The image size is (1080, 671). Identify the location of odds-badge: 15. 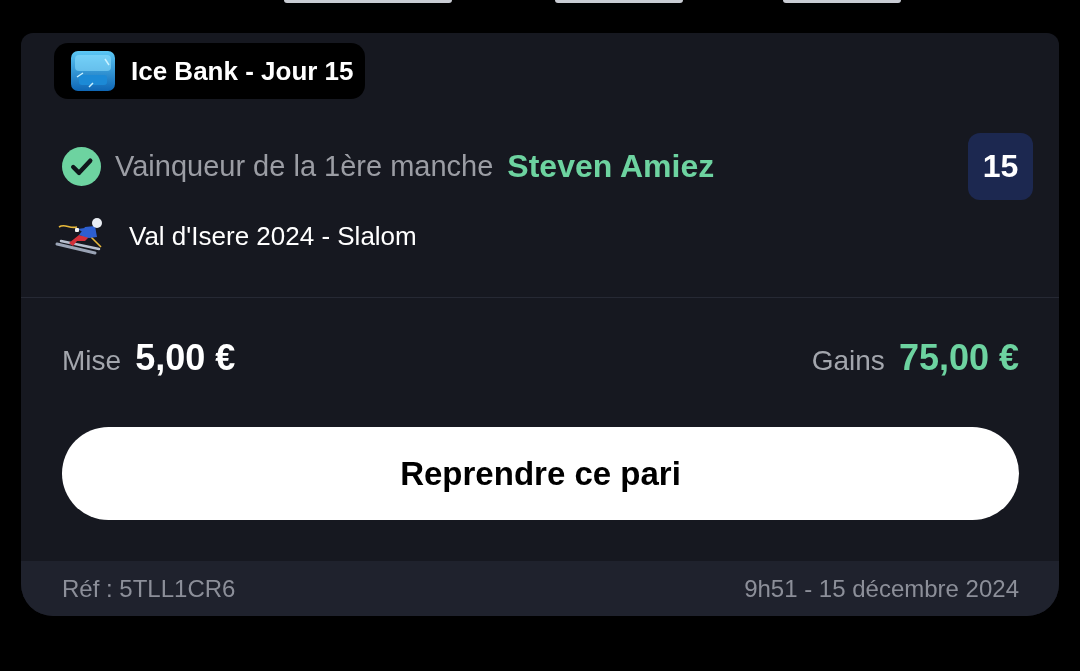
(1000, 166).